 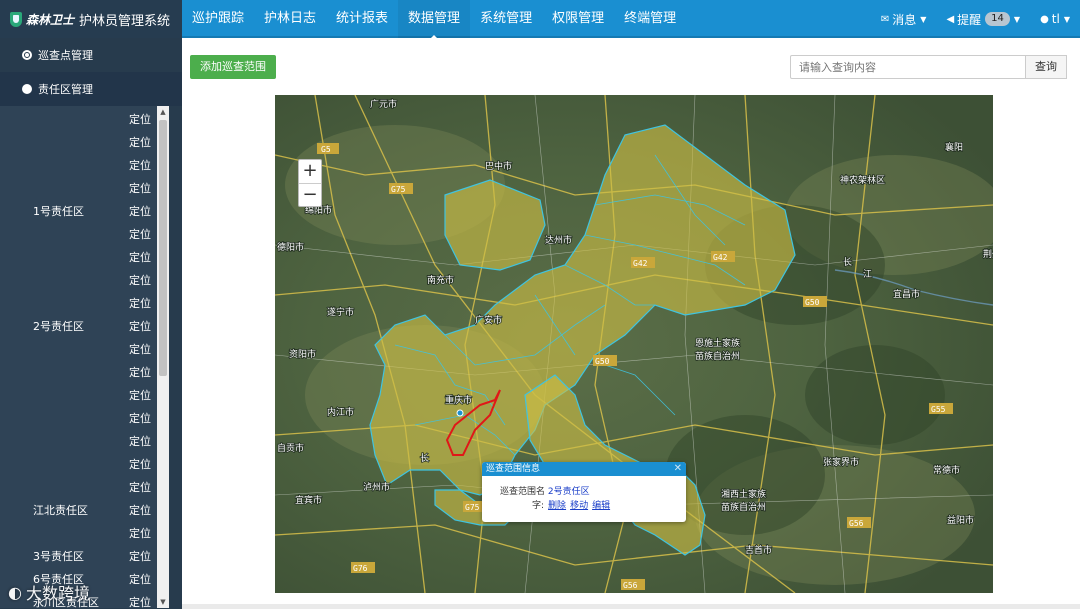 What do you see at coordinates (163, 602) in the screenshot?
I see `scroll-down-icon: ▼` at bounding box center [163, 602].